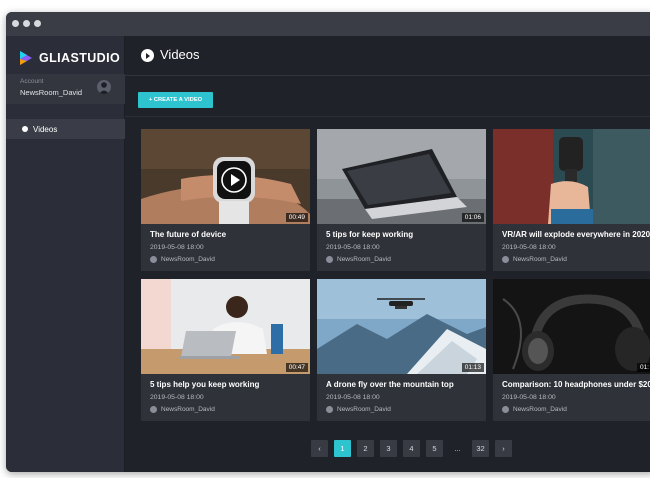 The width and height of the screenshot is (650, 478). What do you see at coordinates (576, 384) in the screenshot?
I see `video-title: Comparison: 10 headphones under $200` at bounding box center [576, 384].